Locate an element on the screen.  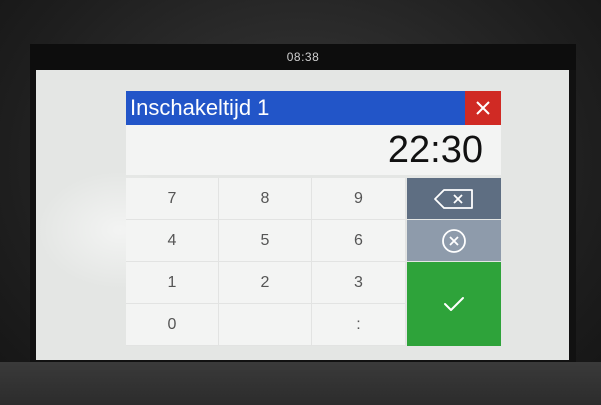
close-button is located at coordinates (483, 108).